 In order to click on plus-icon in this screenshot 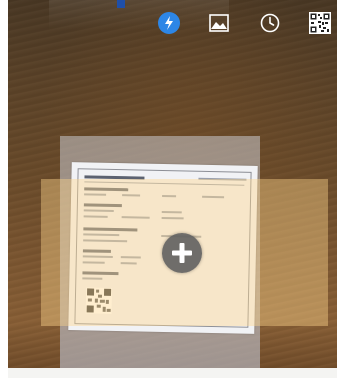, I will do `click(182, 253)`.